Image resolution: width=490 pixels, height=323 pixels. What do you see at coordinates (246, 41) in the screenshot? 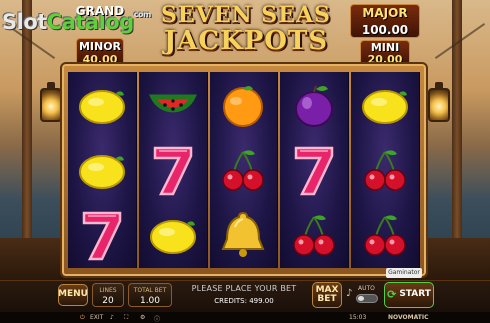
I see `title-line-2: JACKPOTS` at bounding box center [246, 41].